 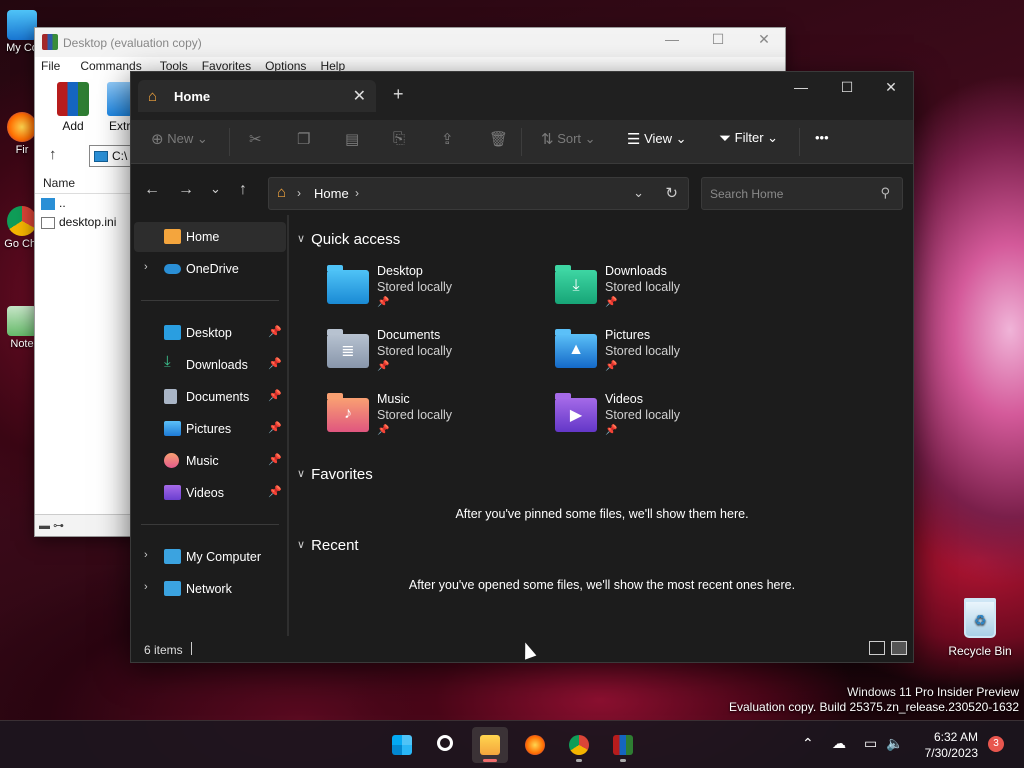 What do you see at coordinates (655, 294) in the screenshot?
I see `quick-access-downloads: ⤓ Downloads Stored locally 📌` at bounding box center [655, 294].